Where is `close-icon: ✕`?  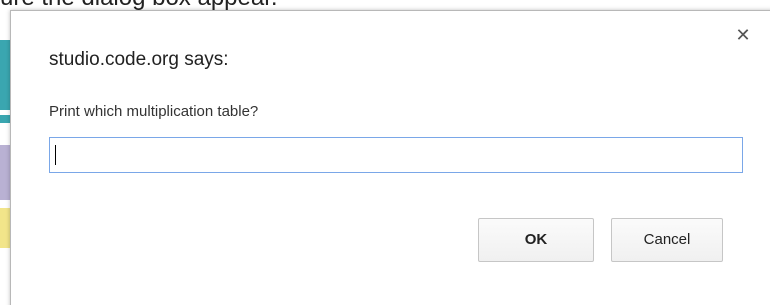 close-icon: ✕ is located at coordinates (743, 35).